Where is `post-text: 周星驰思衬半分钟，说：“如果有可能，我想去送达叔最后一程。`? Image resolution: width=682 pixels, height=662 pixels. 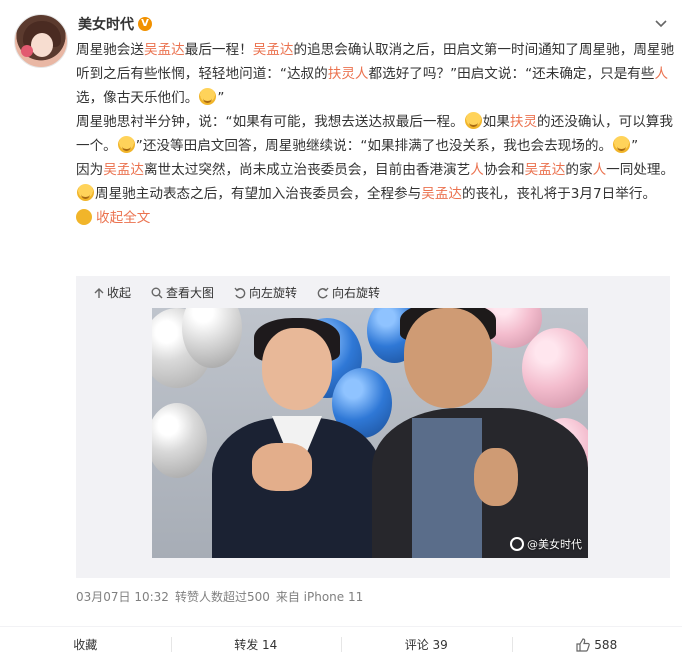 post-text: 周星驰思衬半分钟，说：“如果有可能，我想去送达叔最后一程。 is located at coordinates (270, 122).